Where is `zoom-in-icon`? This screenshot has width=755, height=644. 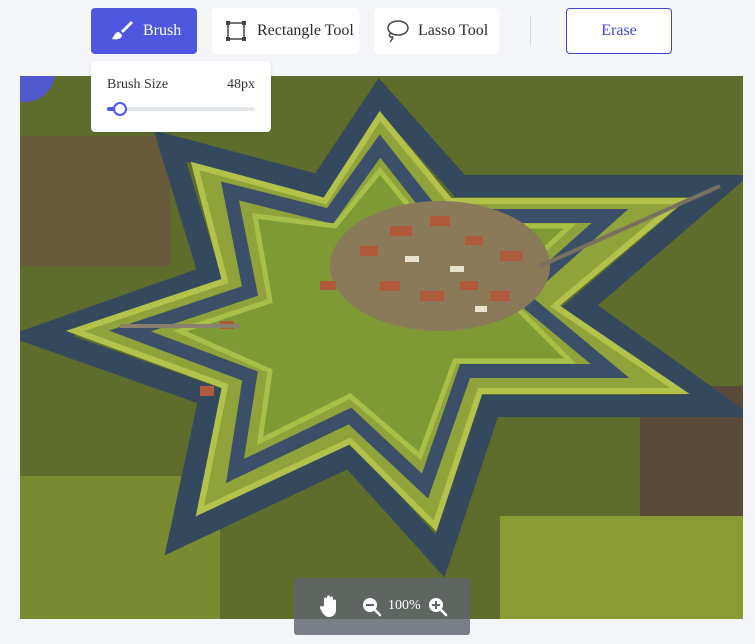
zoom-in-icon is located at coordinates (438, 607).